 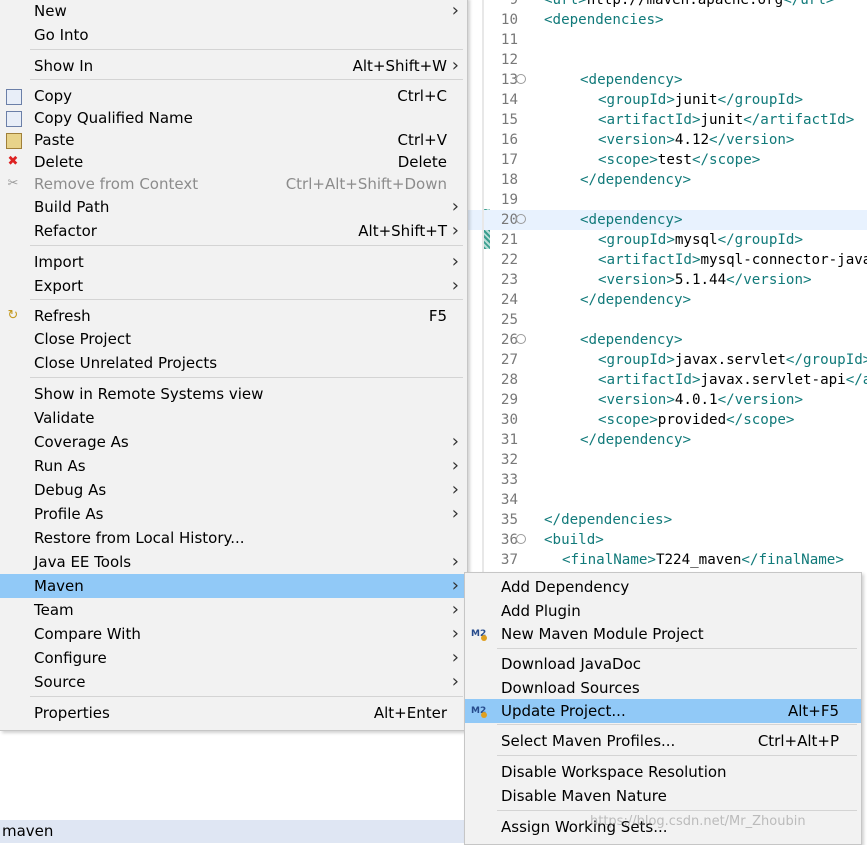 I want to click on code-text: <build>, so click(x=574, y=540).